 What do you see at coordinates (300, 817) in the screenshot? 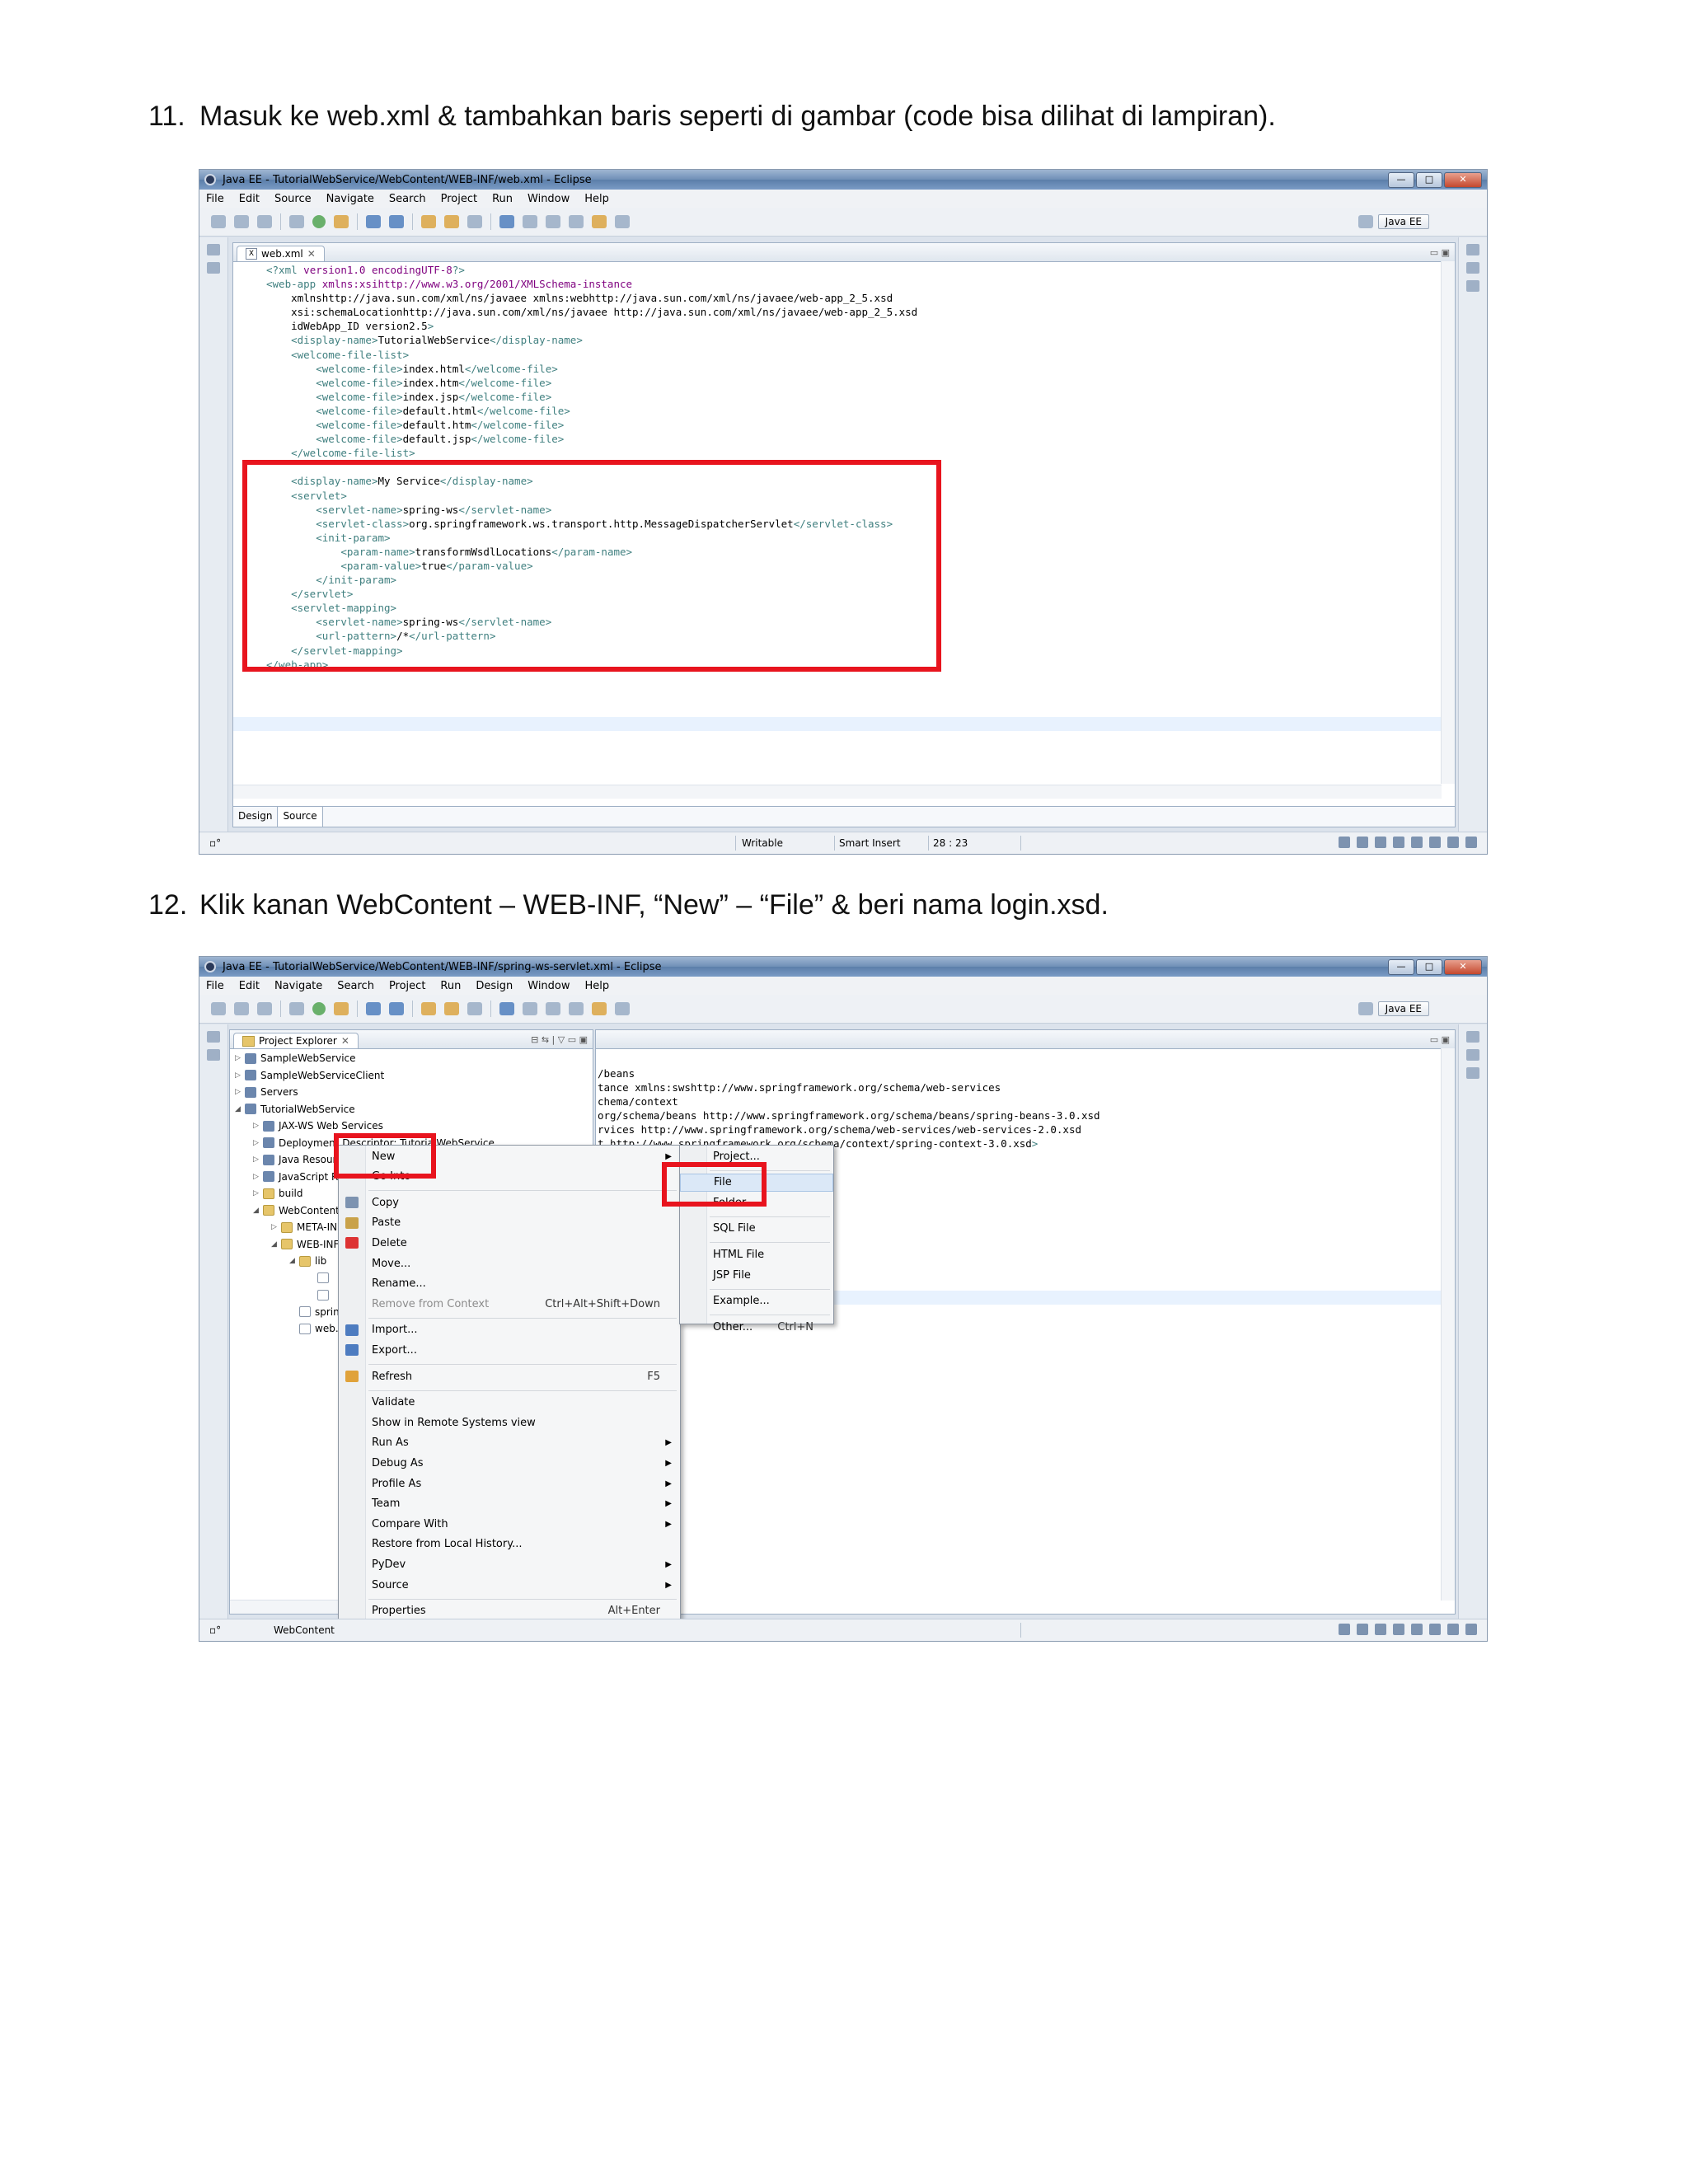
I see `tab-source: Source` at bounding box center [300, 817].